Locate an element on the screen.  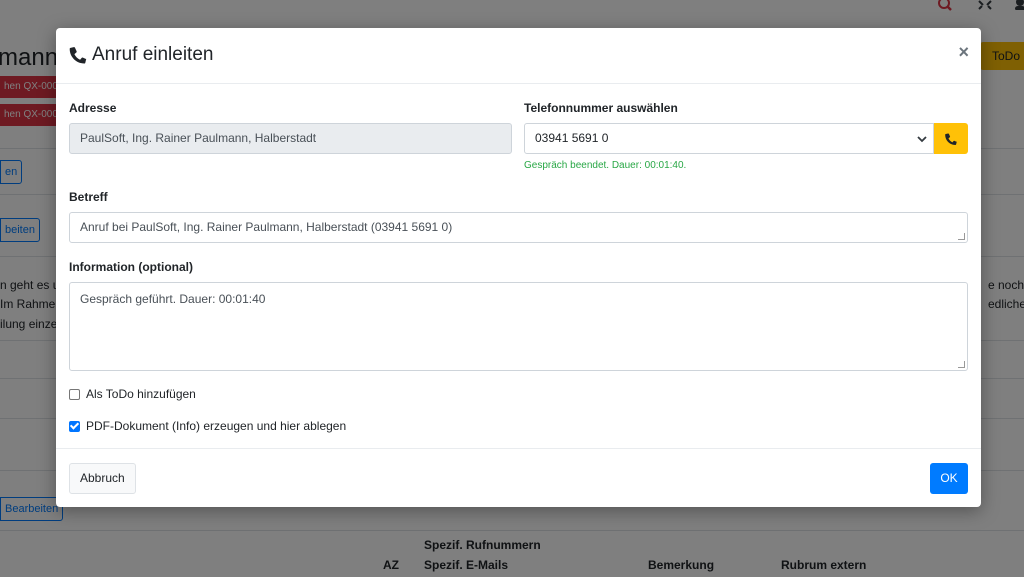
call-status: Gespräch beendet. Dauer: 00:01:40. is located at coordinates (605, 165).